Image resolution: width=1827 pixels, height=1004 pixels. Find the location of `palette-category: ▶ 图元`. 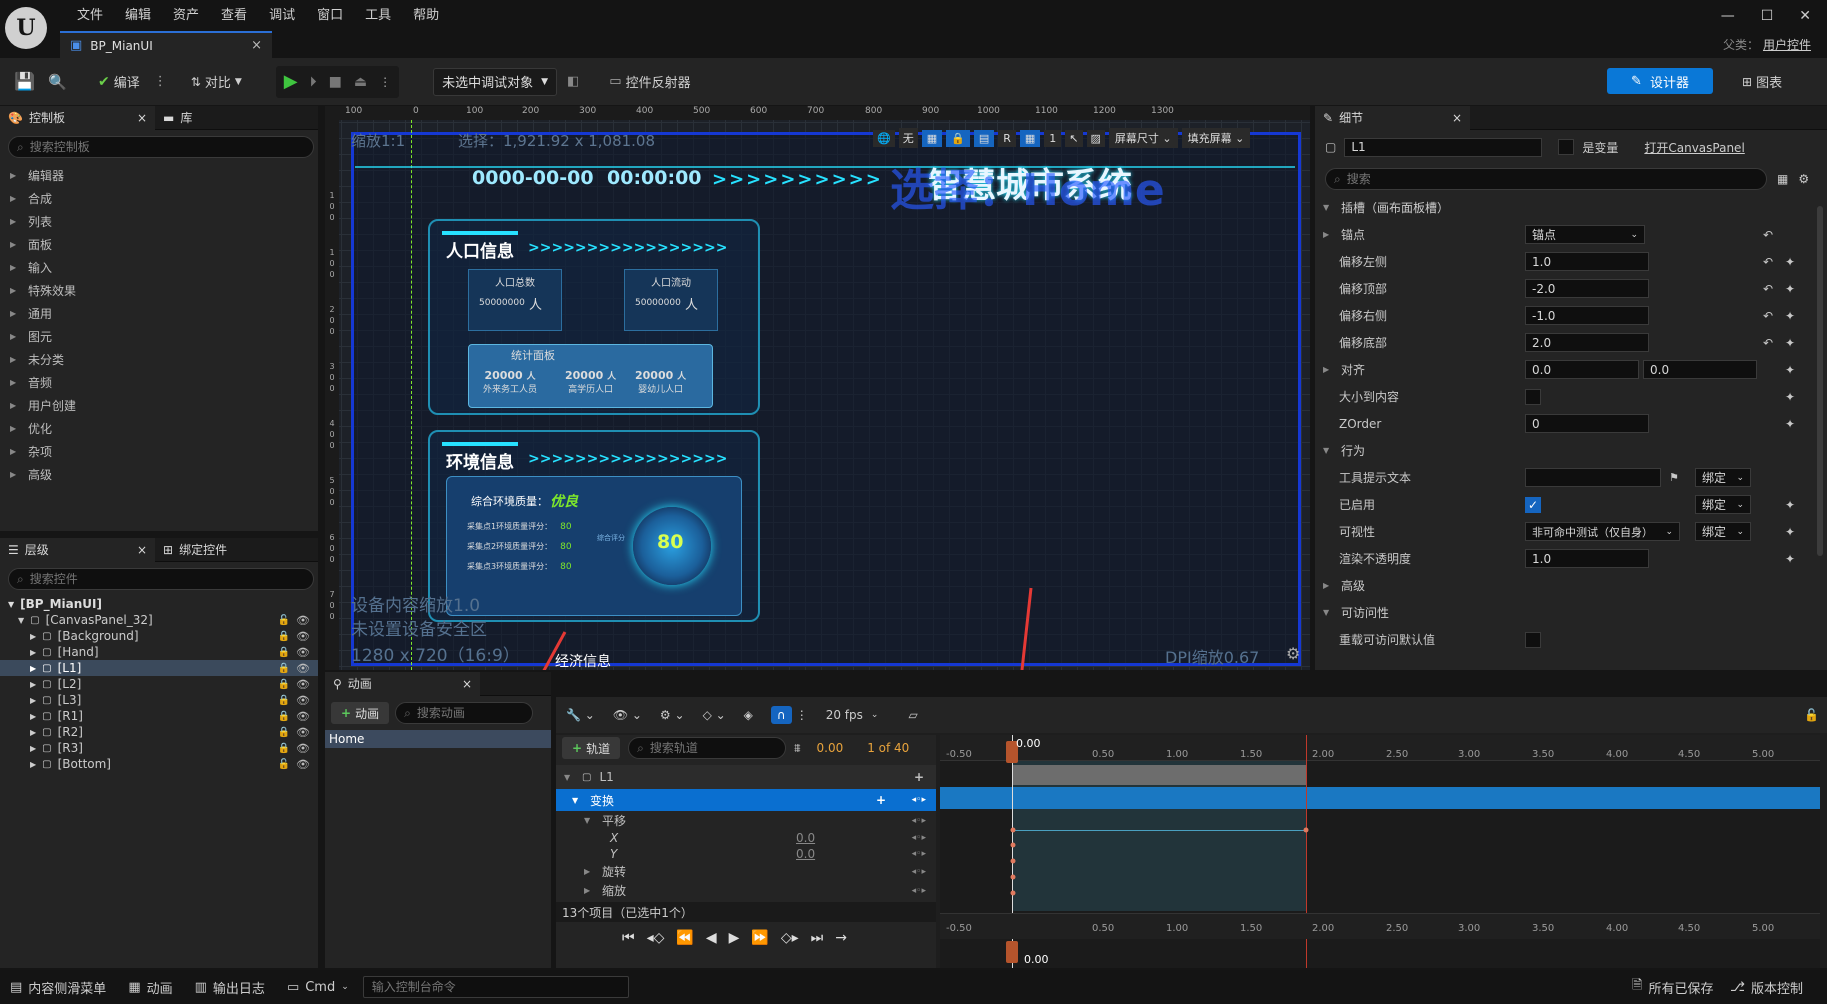

palette-category: ▶ 图元 is located at coordinates (159, 336).